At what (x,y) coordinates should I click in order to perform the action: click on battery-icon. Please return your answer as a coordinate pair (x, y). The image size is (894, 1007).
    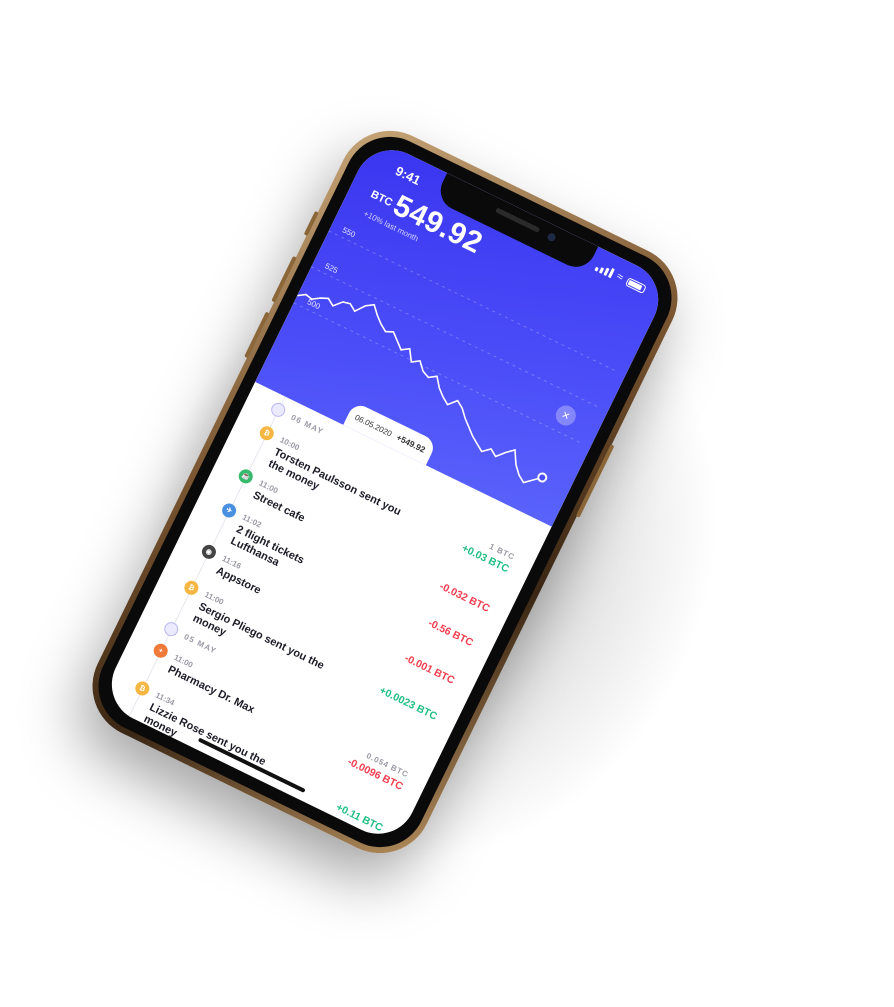
    Looking at the image, I should click on (635, 285).